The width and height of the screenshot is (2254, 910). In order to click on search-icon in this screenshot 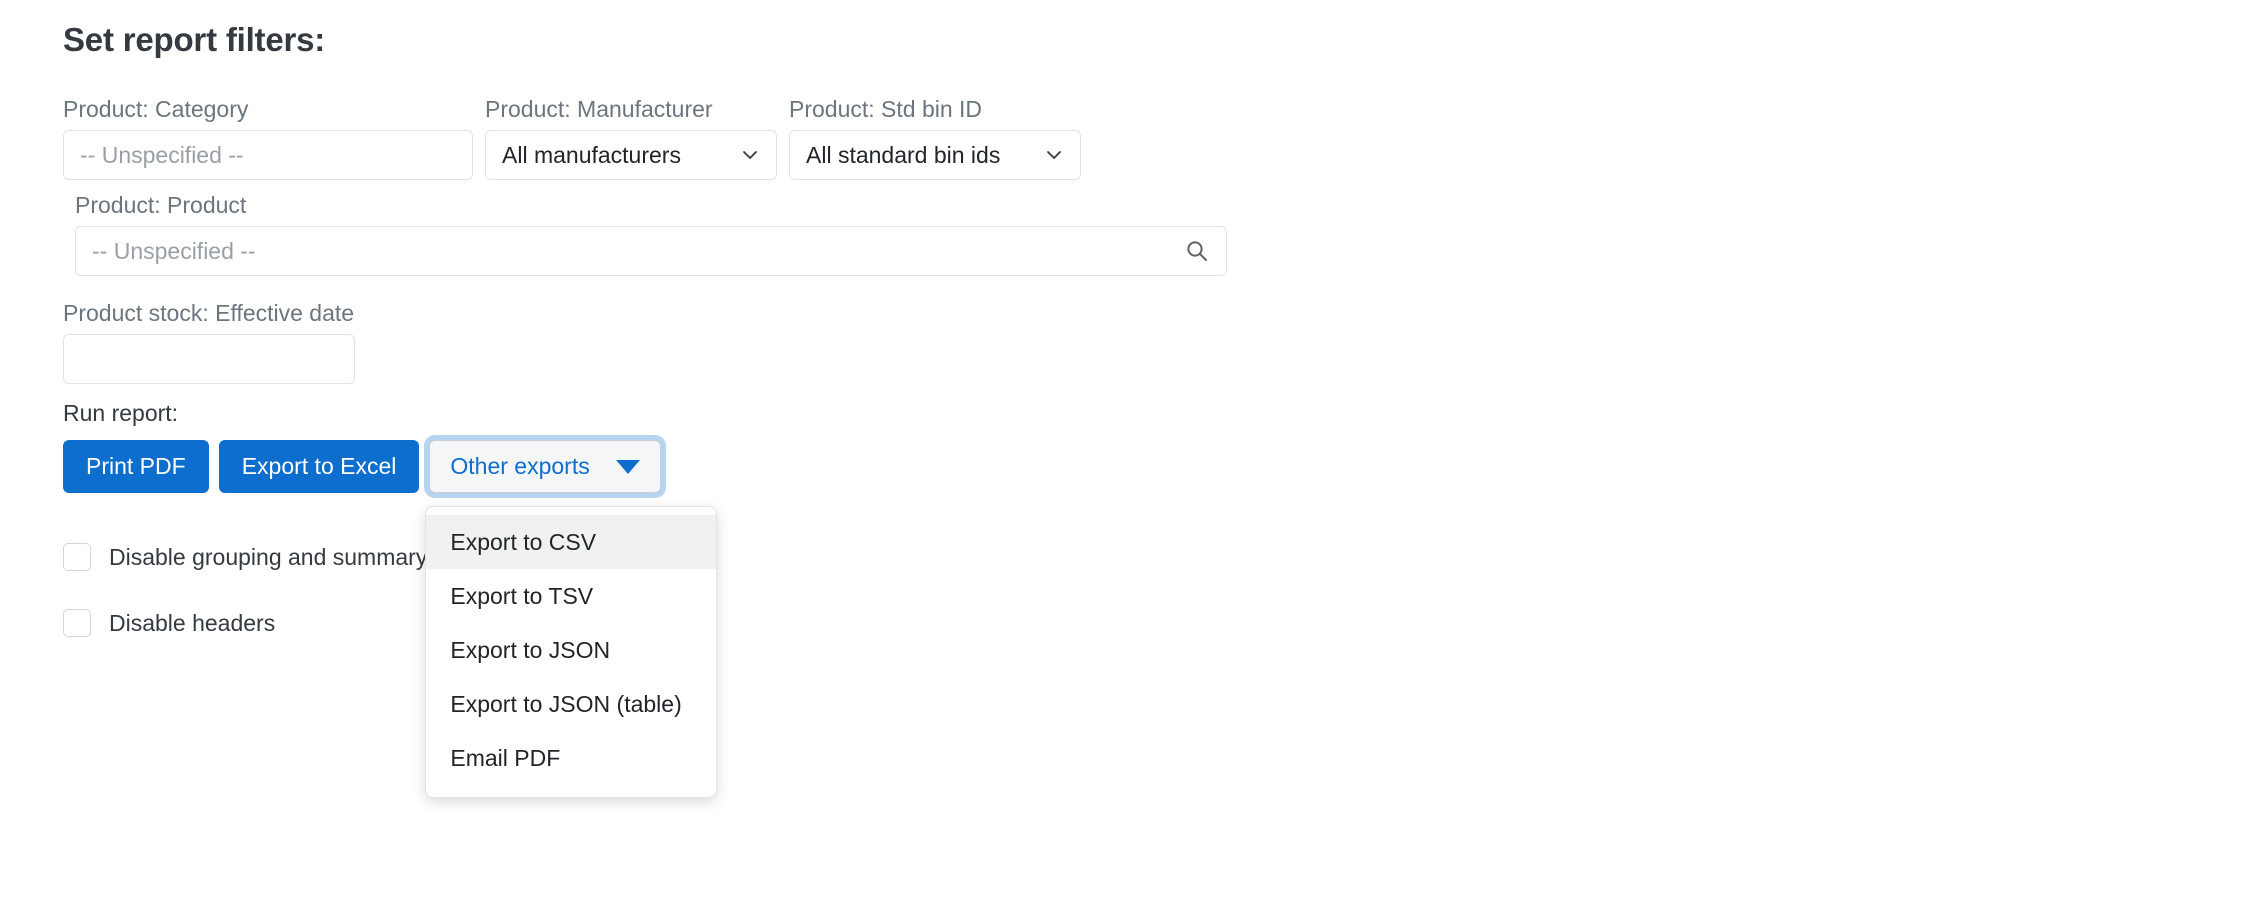, I will do `click(1197, 251)`.